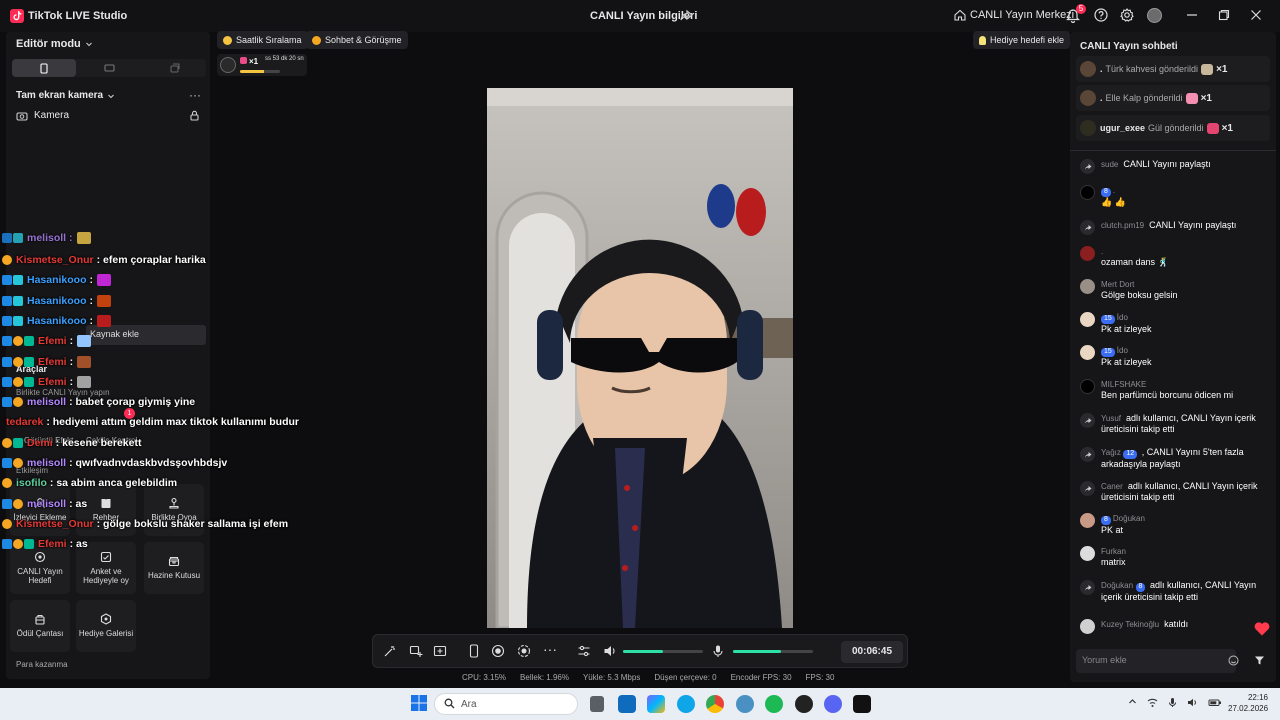 The height and width of the screenshot is (720, 1280). What do you see at coordinates (174, 562) in the screenshot?
I see `treasure-box-icon` at bounding box center [174, 562].